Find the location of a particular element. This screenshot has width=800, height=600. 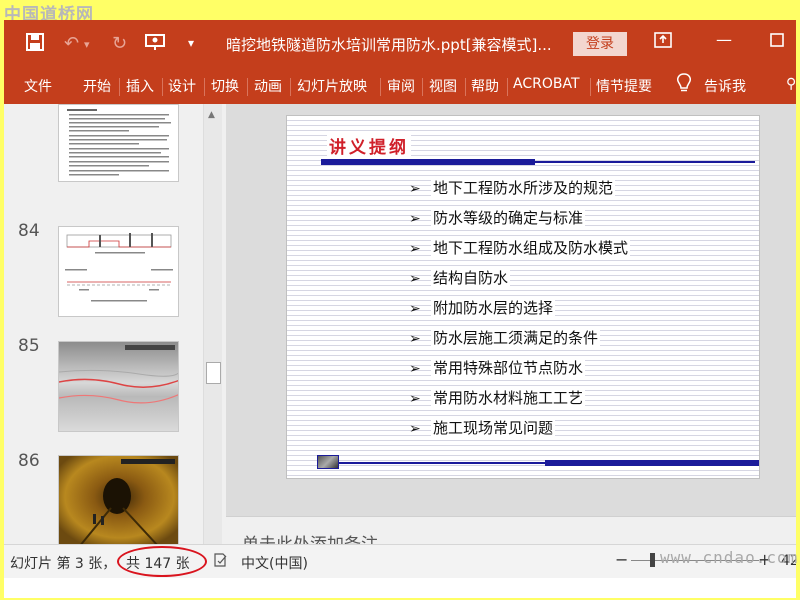

tab-insert: 插入 is located at coordinates (140, 86).